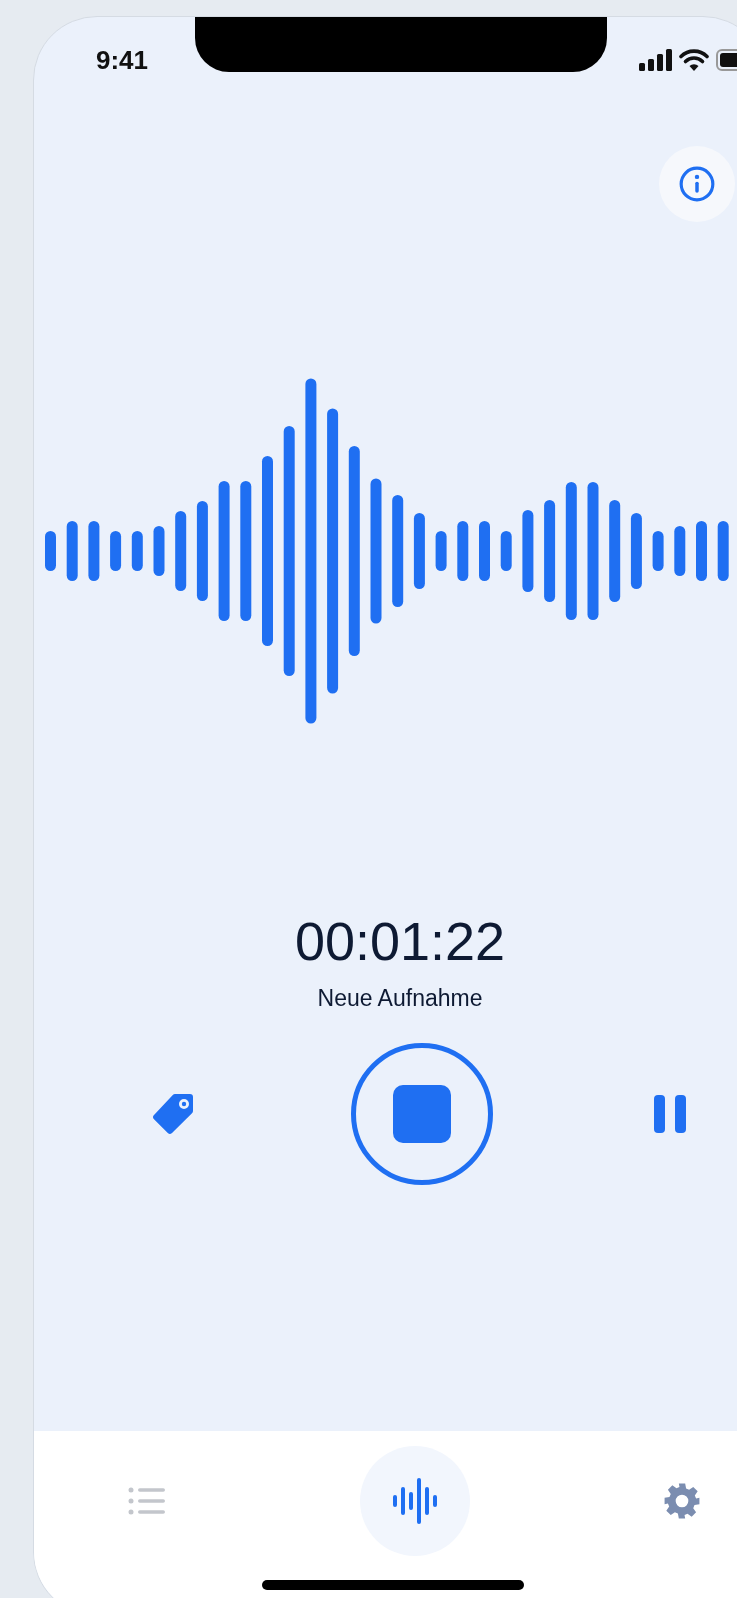  Describe the element at coordinates (682, 1501) in the screenshot. I see `settings-icon` at that location.